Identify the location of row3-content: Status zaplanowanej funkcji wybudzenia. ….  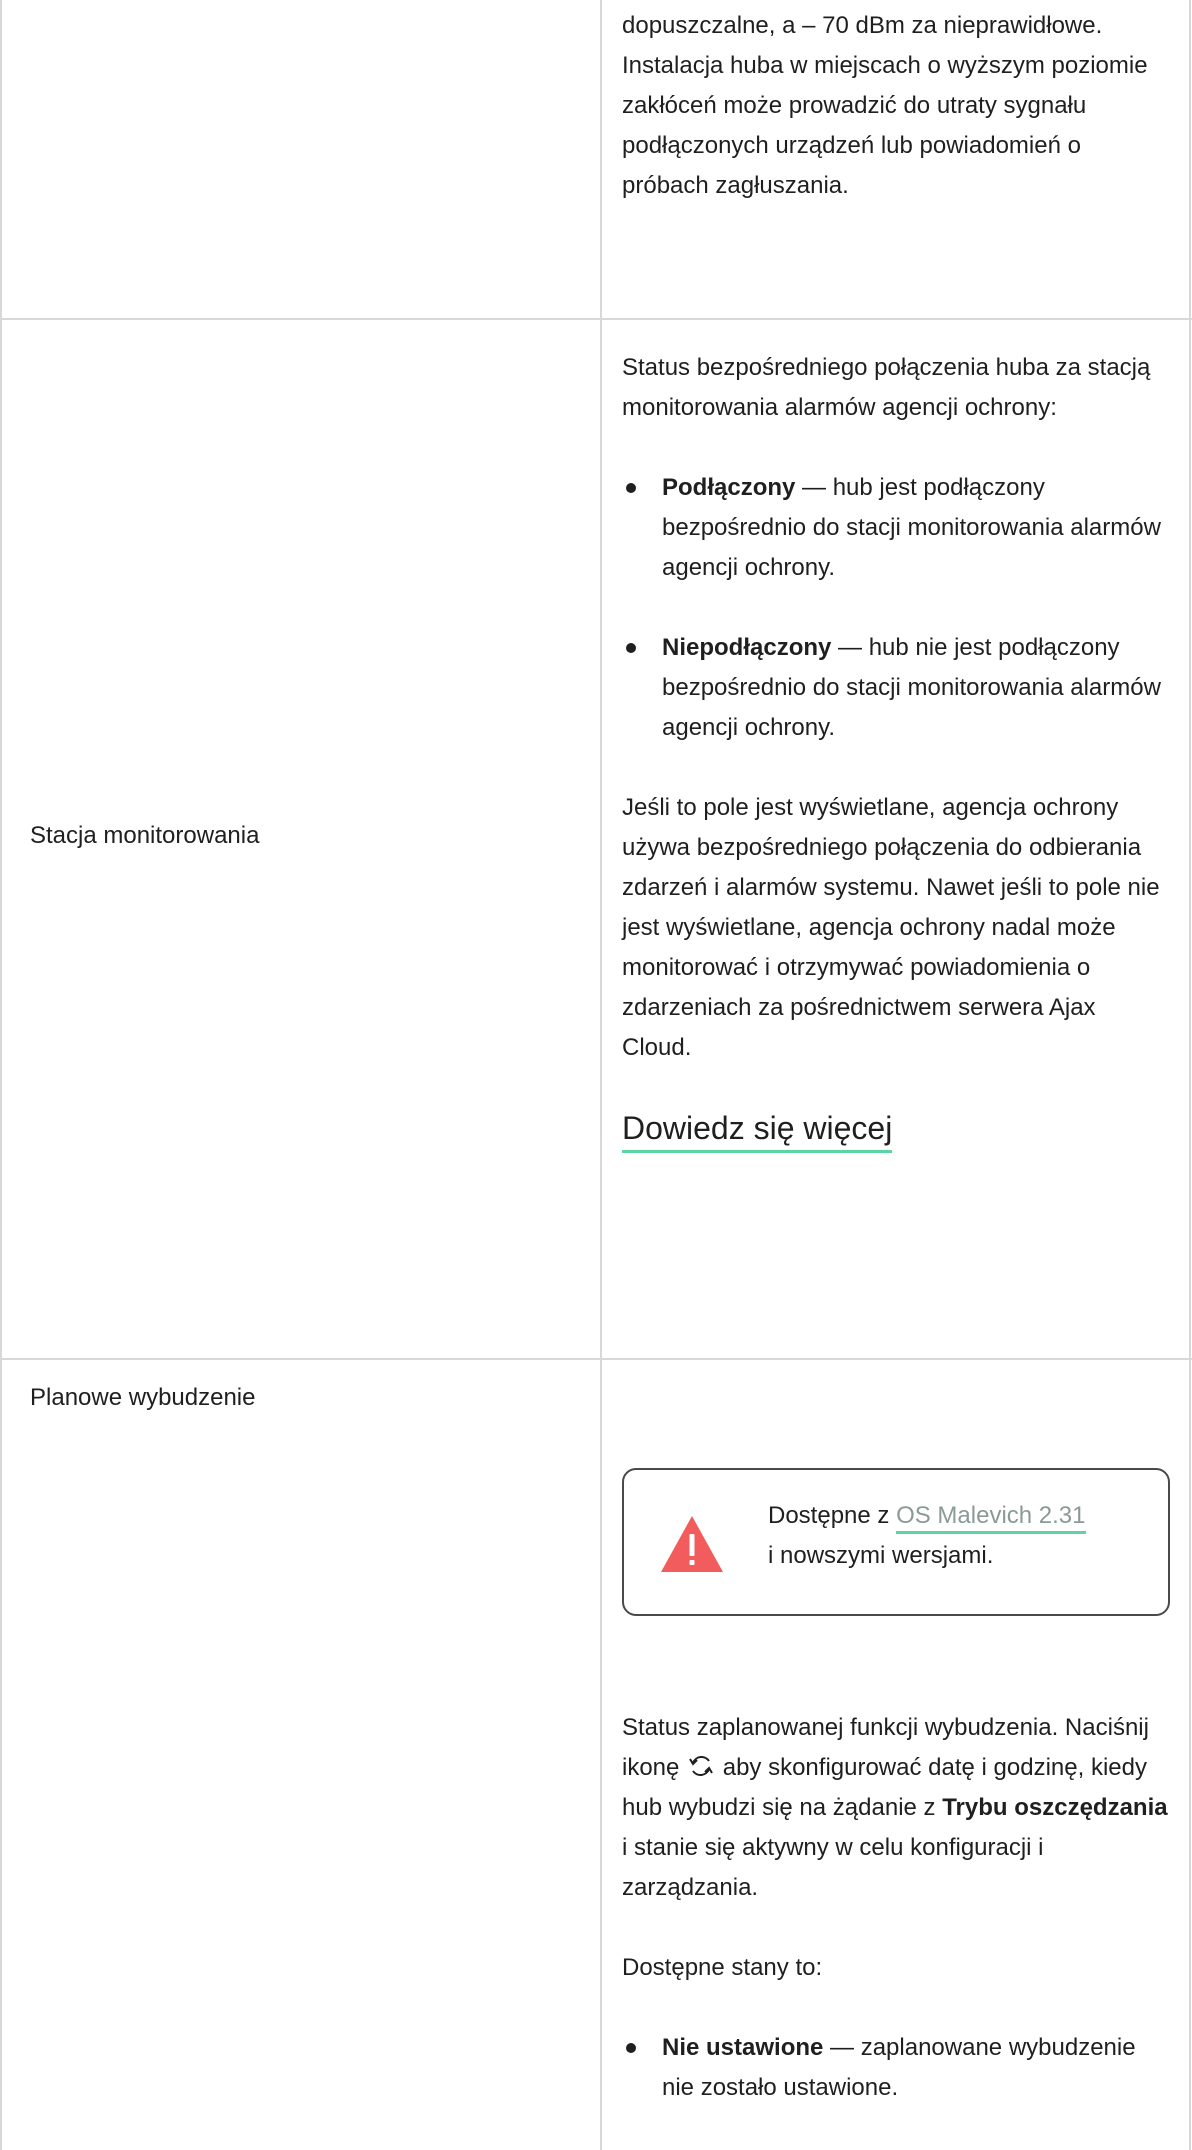
(896, 1908).